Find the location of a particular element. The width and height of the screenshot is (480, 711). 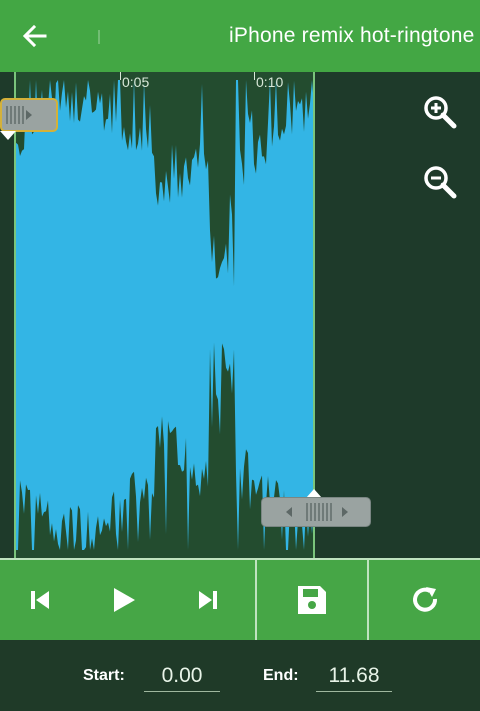

end-handle is located at coordinates (316, 512).